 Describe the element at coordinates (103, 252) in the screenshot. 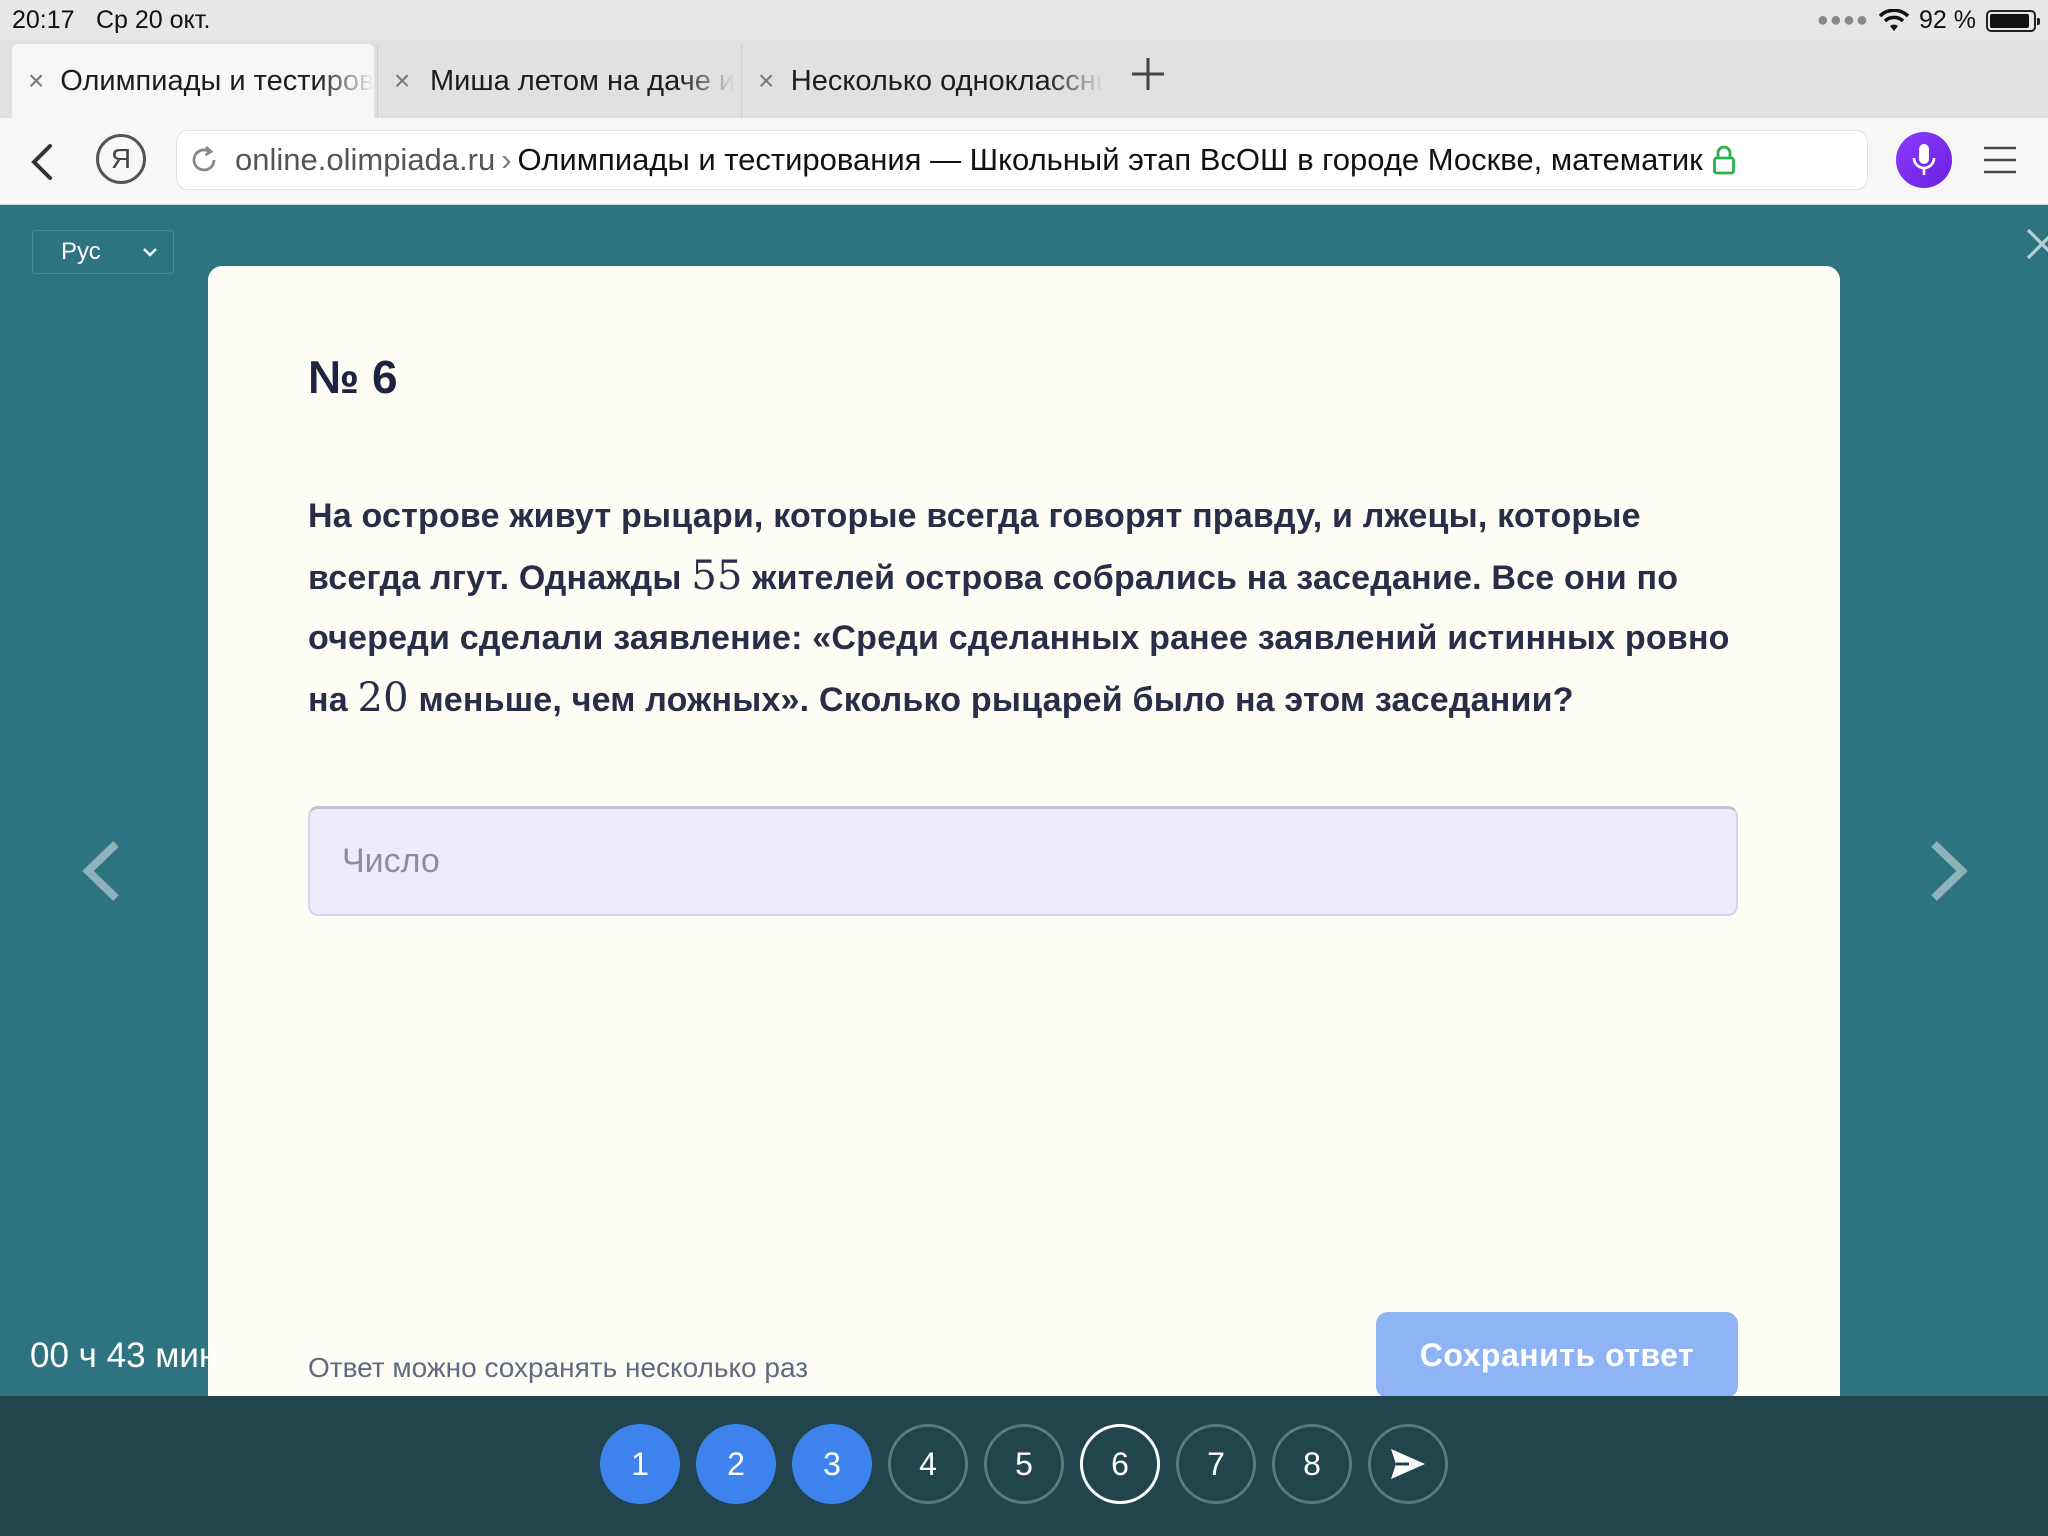

I see `language-select: Рус` at that location.